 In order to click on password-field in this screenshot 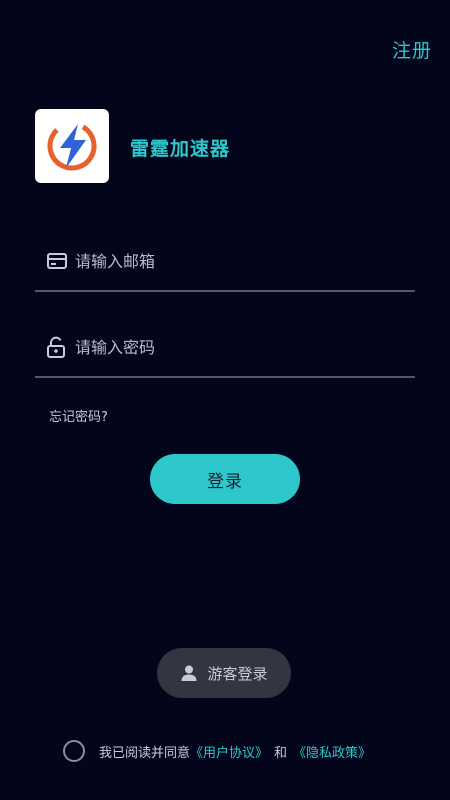, I will do `click(225, 350)`.